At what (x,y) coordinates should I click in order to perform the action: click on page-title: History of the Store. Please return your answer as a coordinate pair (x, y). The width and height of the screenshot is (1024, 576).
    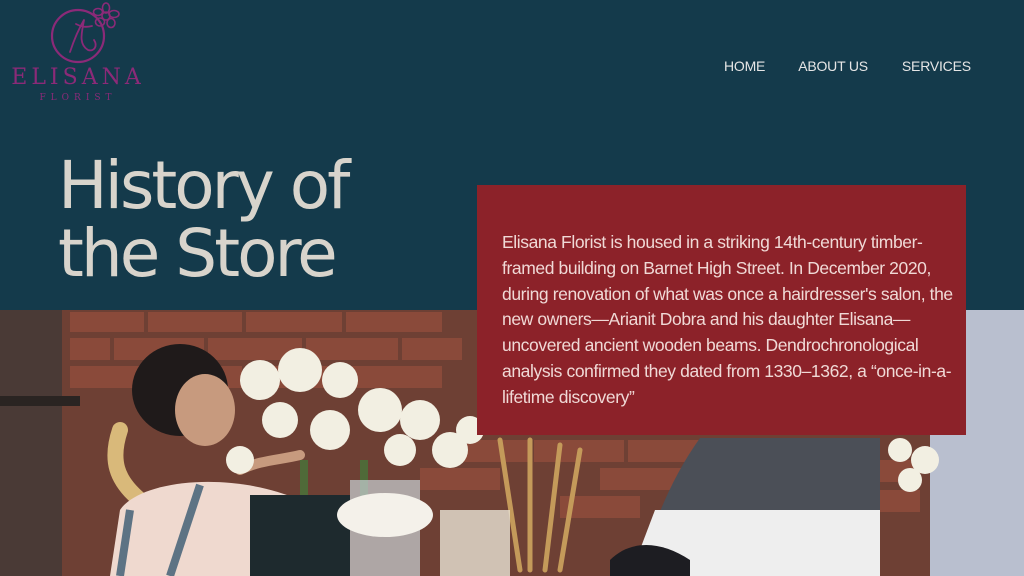
    Looking at the image, I should click on (248, 220).